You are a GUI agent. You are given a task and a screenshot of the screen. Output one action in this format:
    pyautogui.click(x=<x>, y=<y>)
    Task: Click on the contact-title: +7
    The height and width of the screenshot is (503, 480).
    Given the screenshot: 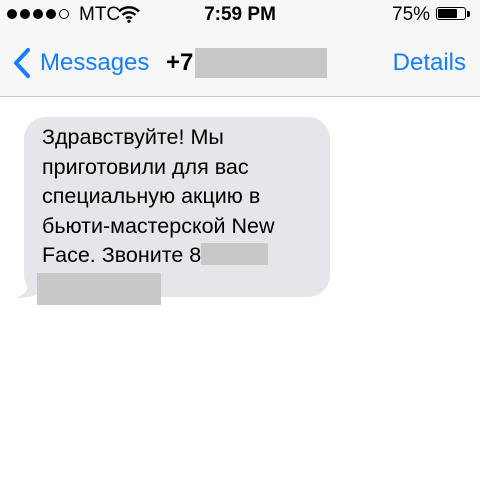 What is the action you would take?
    pyautogui.click(x=247, y=63)
    